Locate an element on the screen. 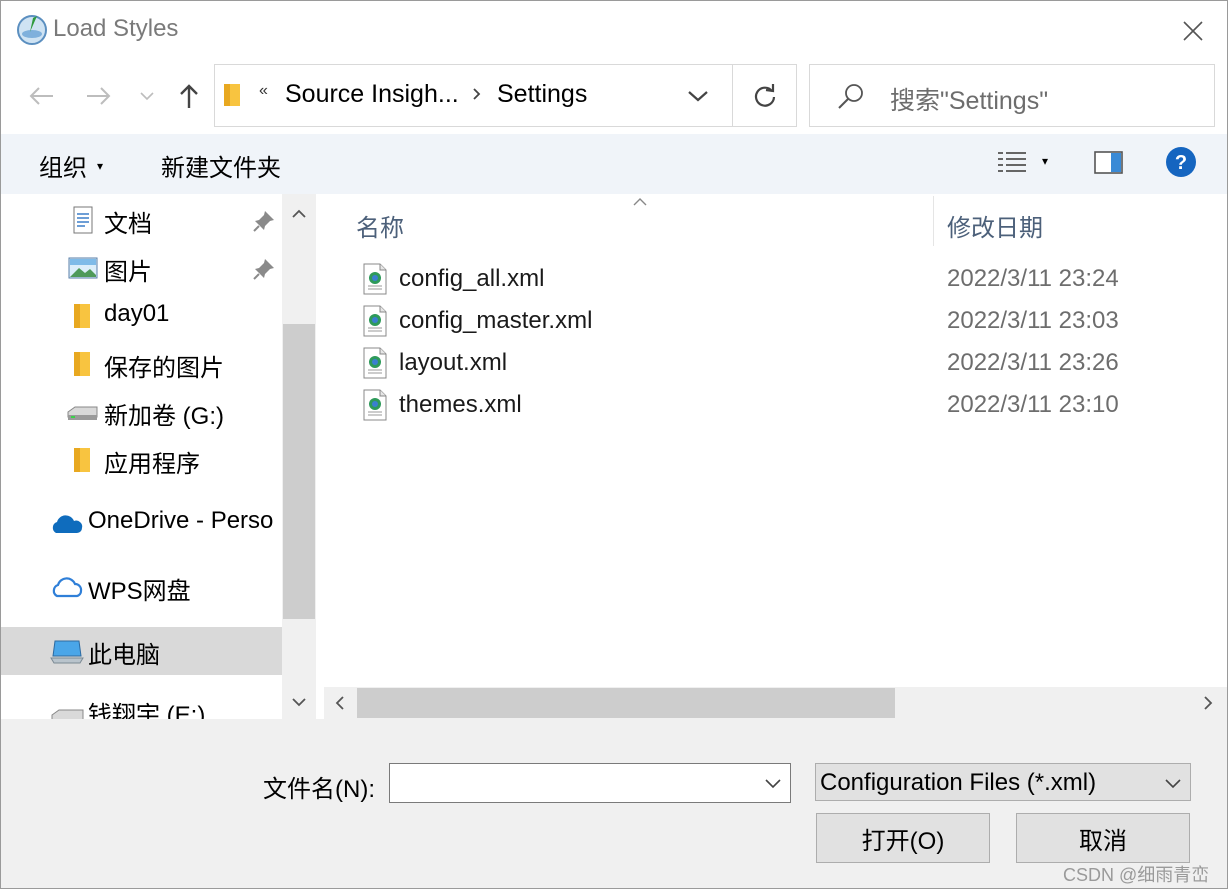 This screenshot has width=1228, height=889. filename-history-dropdown is located at coordinates (773, 783).